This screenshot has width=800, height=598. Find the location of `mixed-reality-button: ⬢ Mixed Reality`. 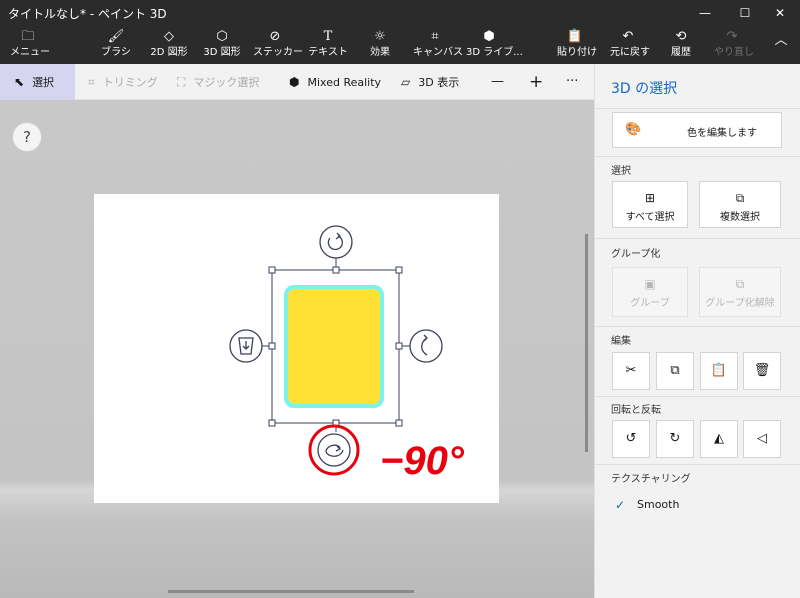

mixed-reality-button: ⬢ Mixed Reality is located at coordinates (335, 82).